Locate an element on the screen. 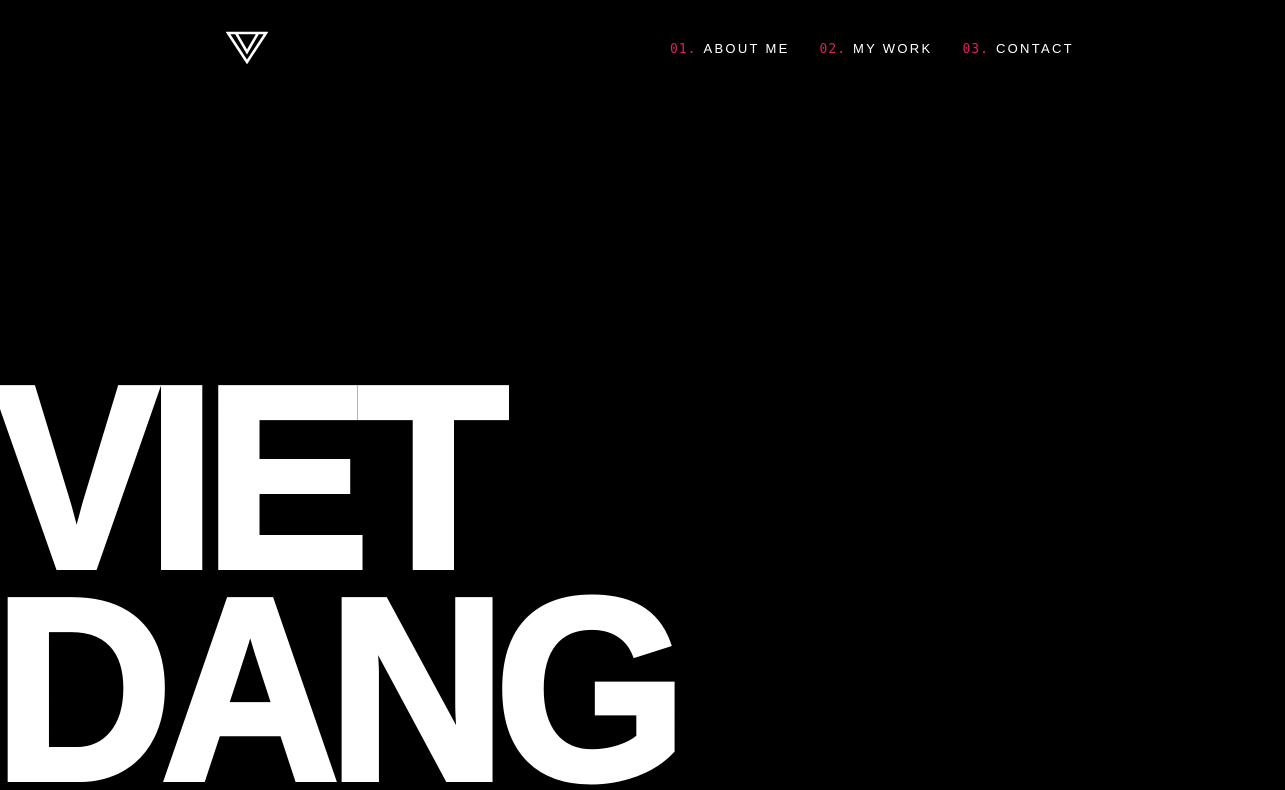 This screenshot has height=790, width=1285. nav-item-my-work: 02. MY WORK is located at coordinates (876, 49).